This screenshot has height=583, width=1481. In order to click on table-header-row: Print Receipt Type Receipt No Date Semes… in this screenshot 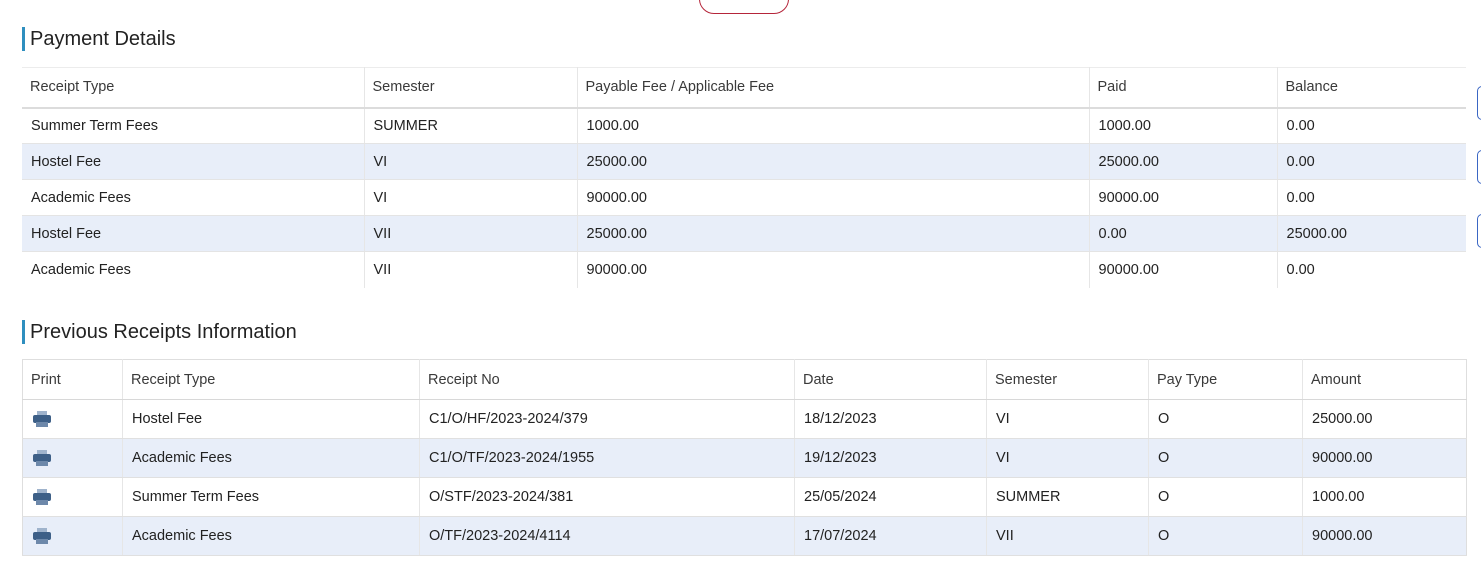, I will do `click(744, 379)`.